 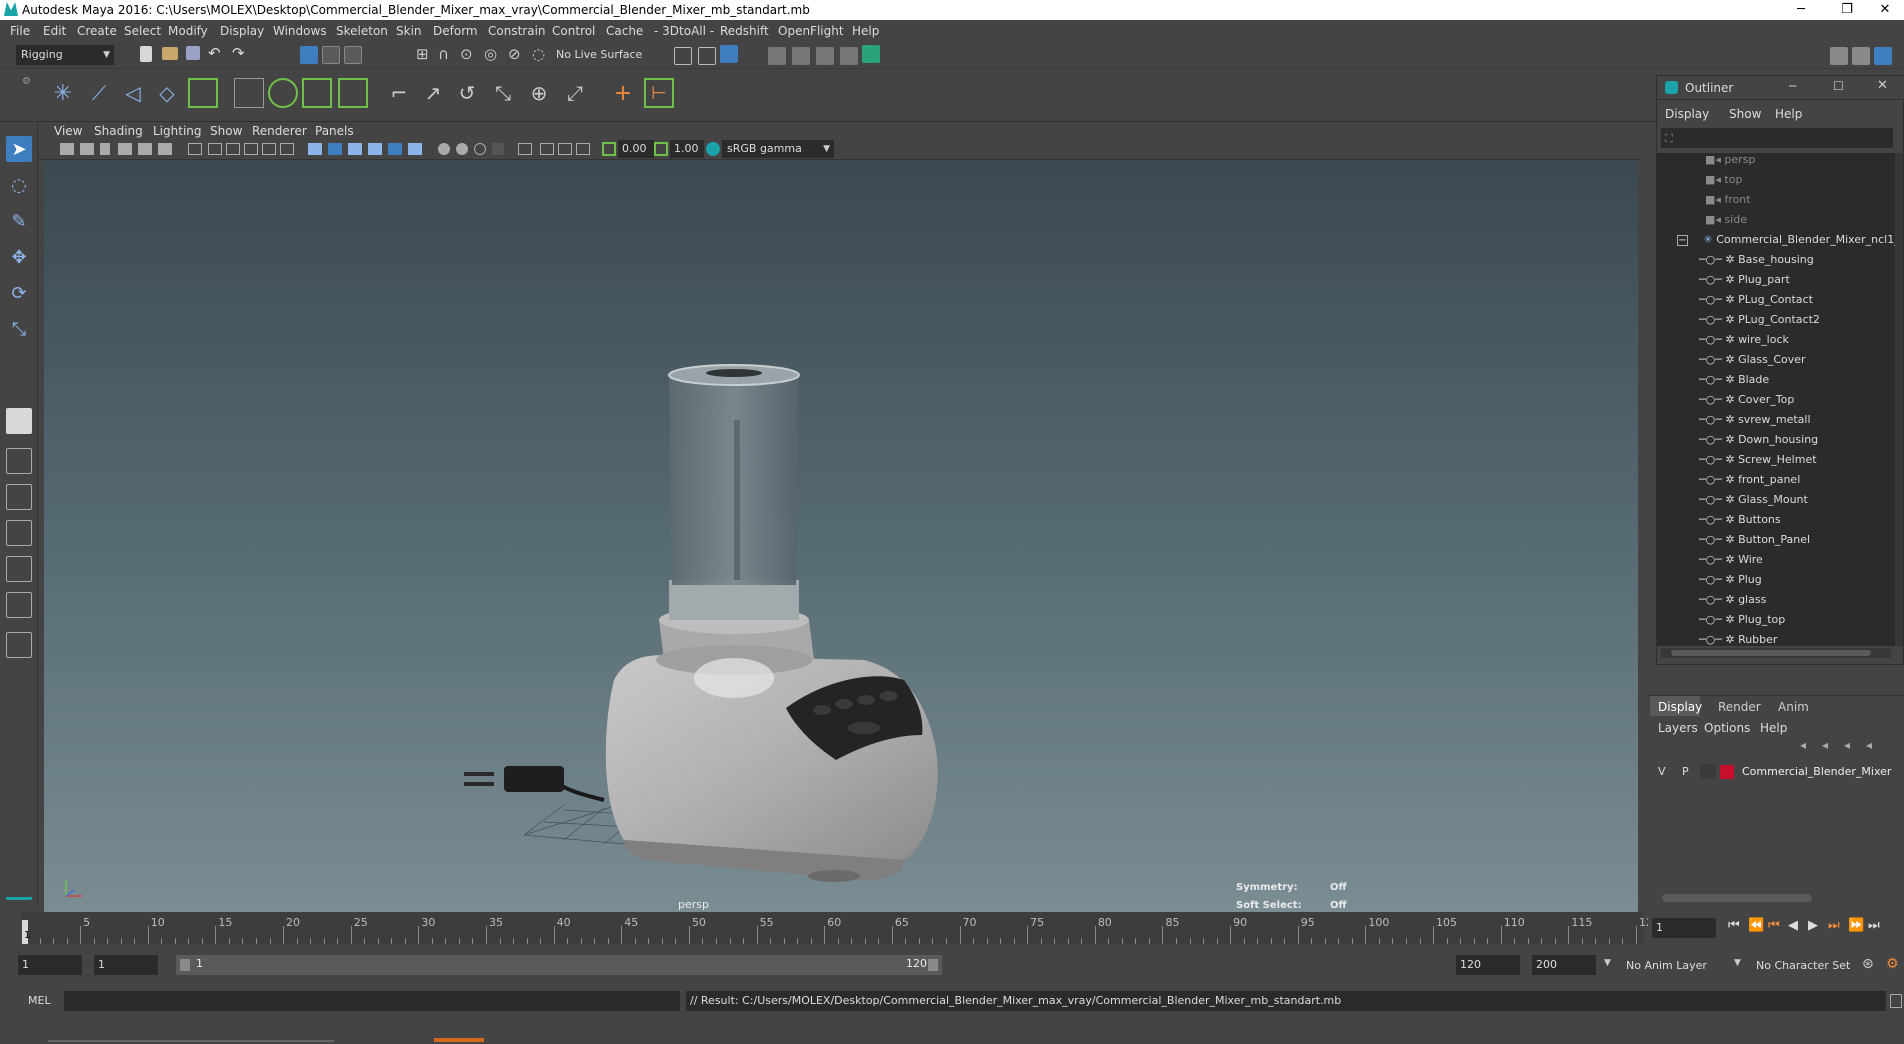 I want to click on layer-scrollbar, so click(x=1737, y=898).